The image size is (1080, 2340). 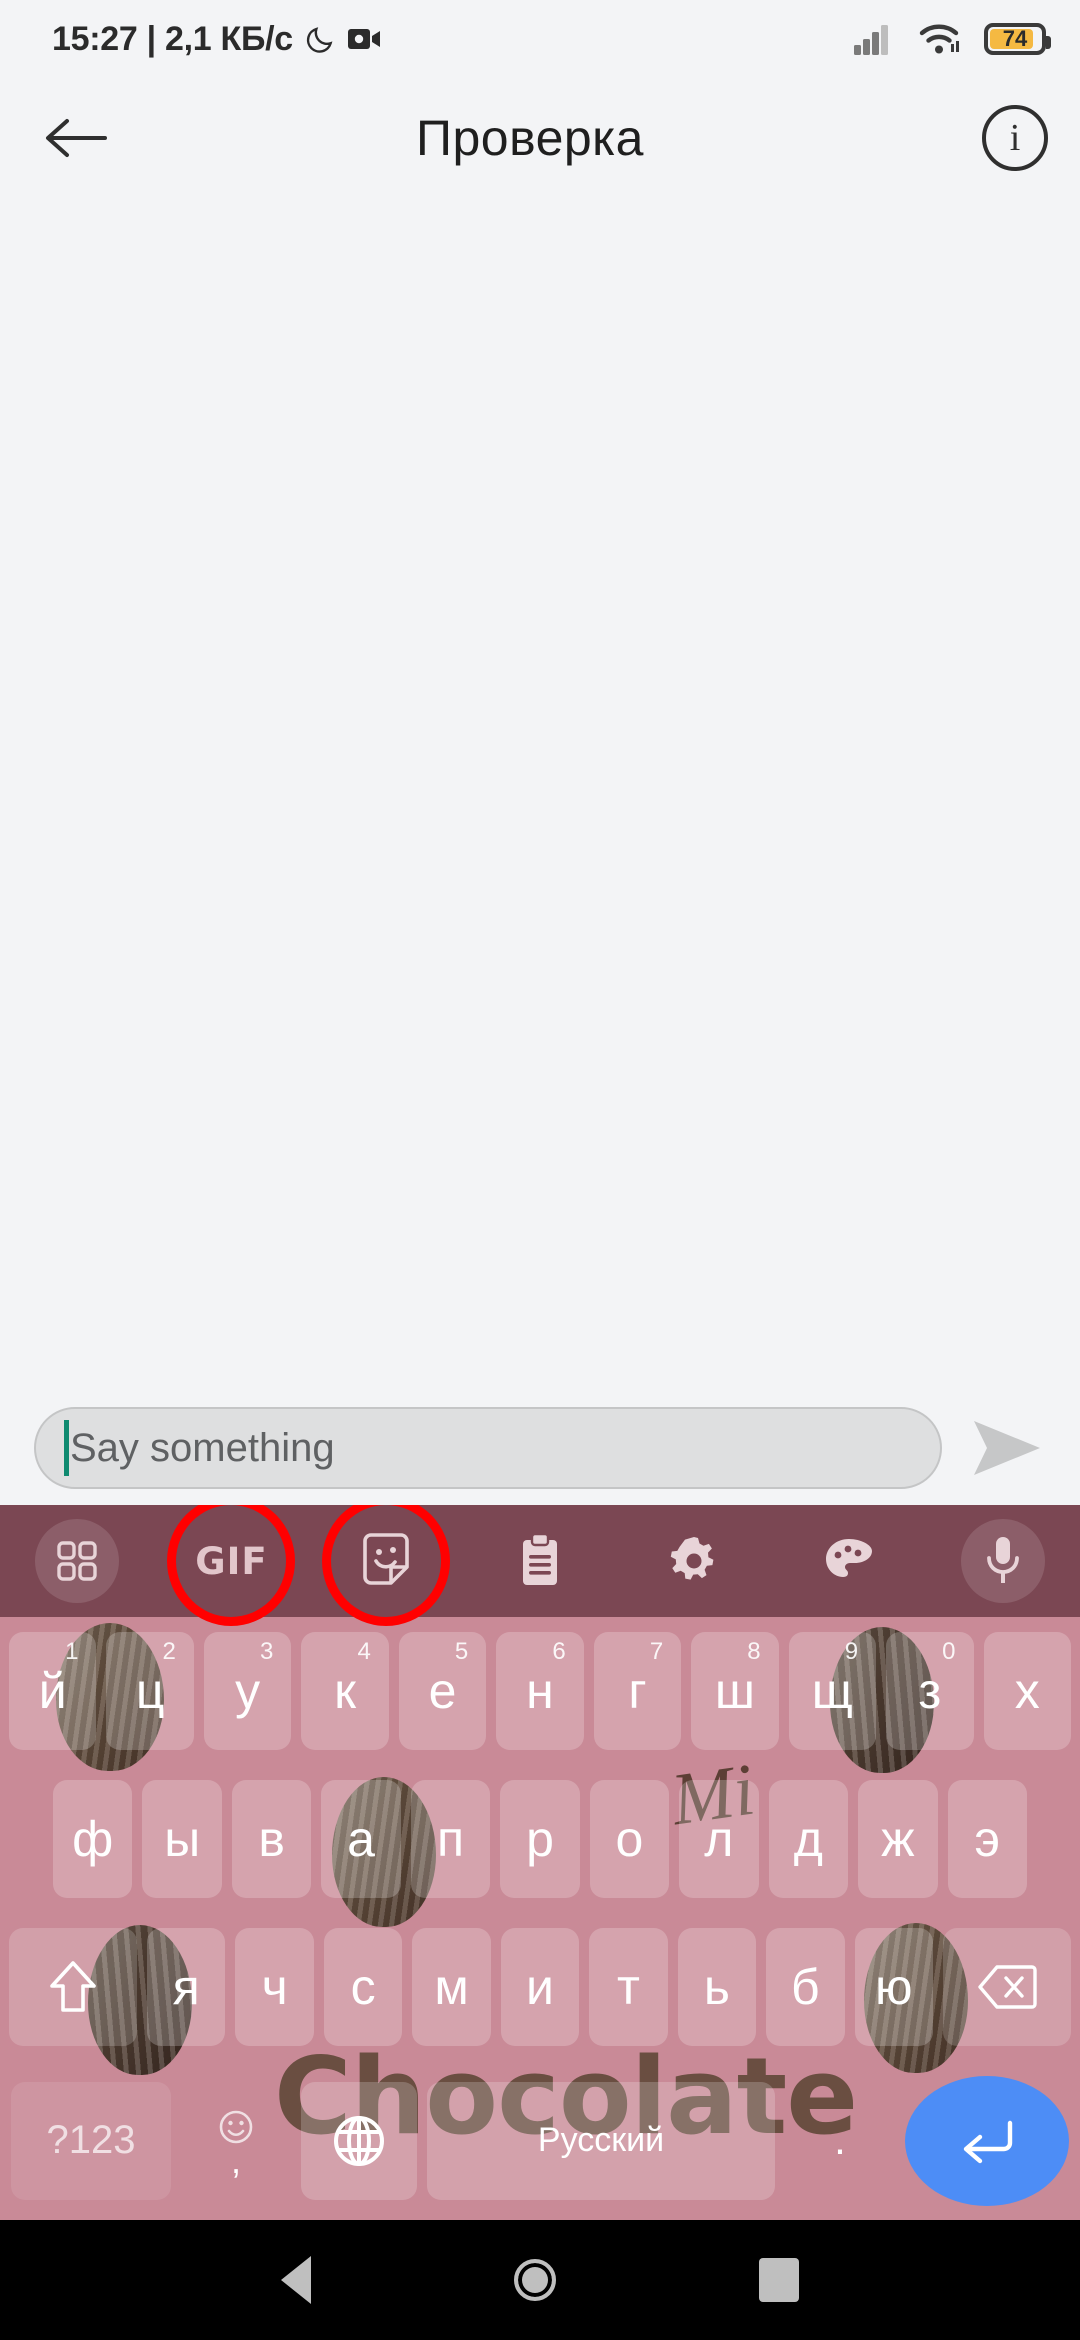 What do you see at coordinates (442, 1691) in the screenshot?
I see `key-е: 5е` at bounding box center [442, 1691].